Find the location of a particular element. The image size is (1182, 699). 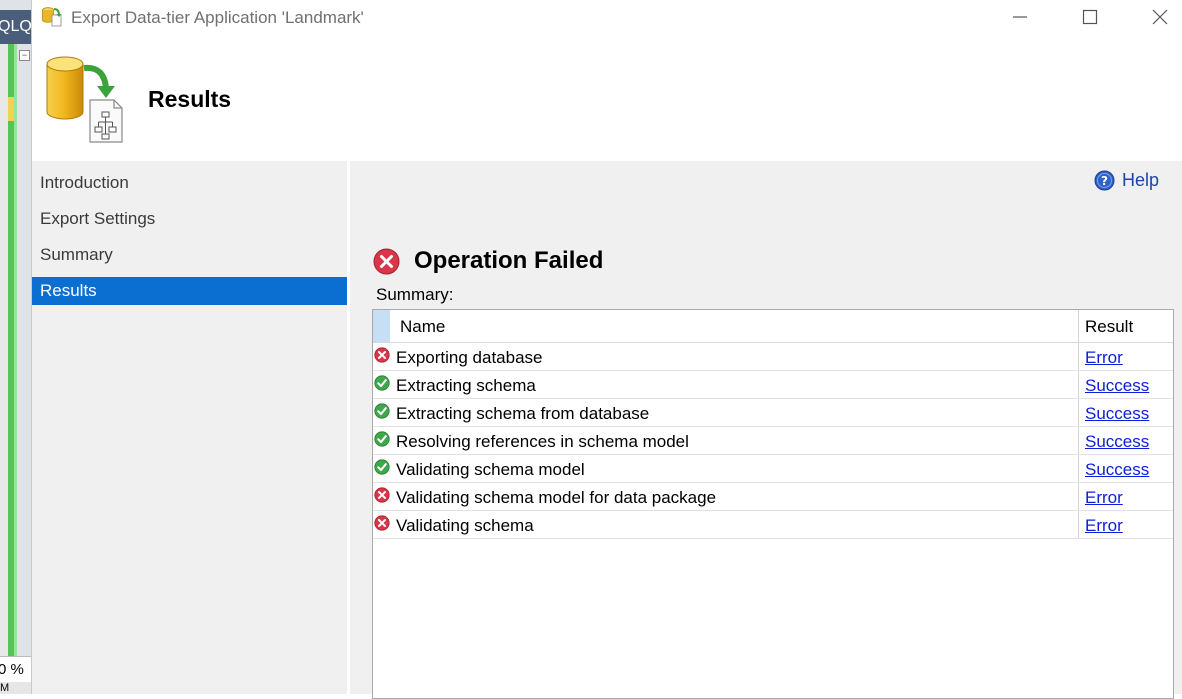

table-row: Extracting schema Success is located at coordinates (773, 385).